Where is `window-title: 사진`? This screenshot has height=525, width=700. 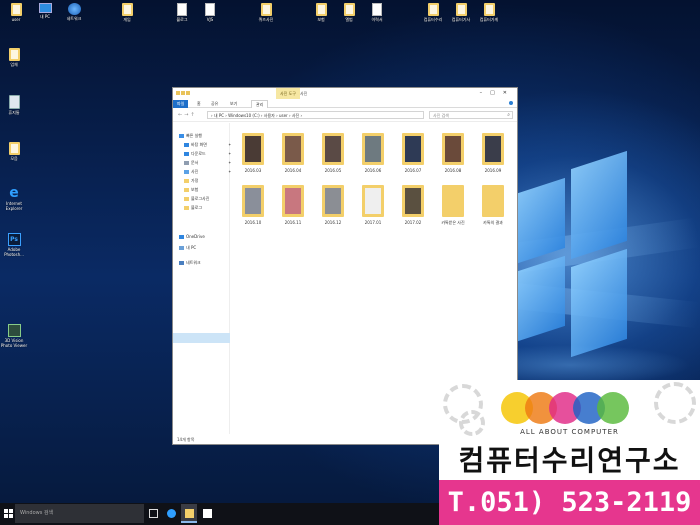
window-title: 사진 is located at coordinates (304, 93).